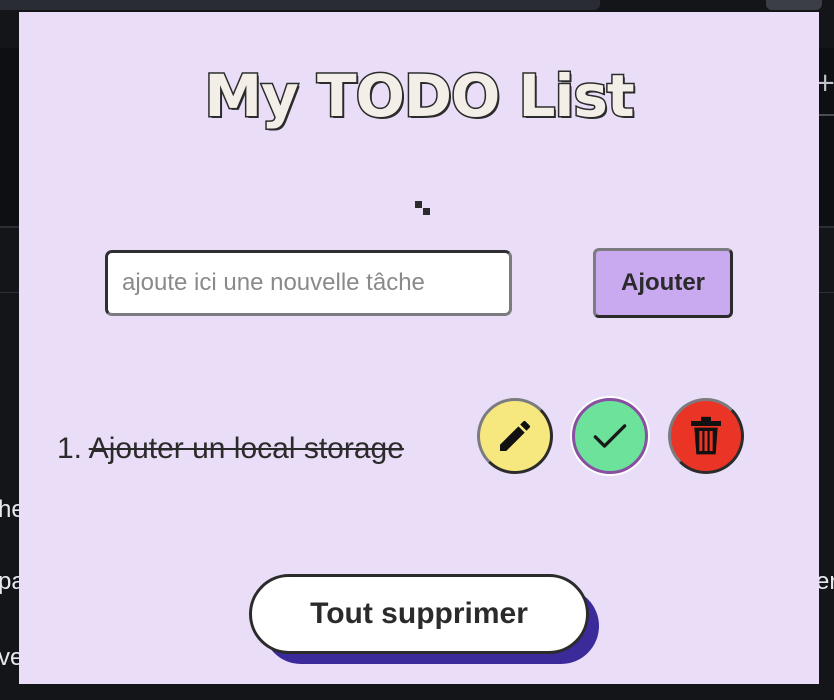 The width and height of the screenshot is (834, 700). I want to click on loading-indicator-icon, so click(425, 211).